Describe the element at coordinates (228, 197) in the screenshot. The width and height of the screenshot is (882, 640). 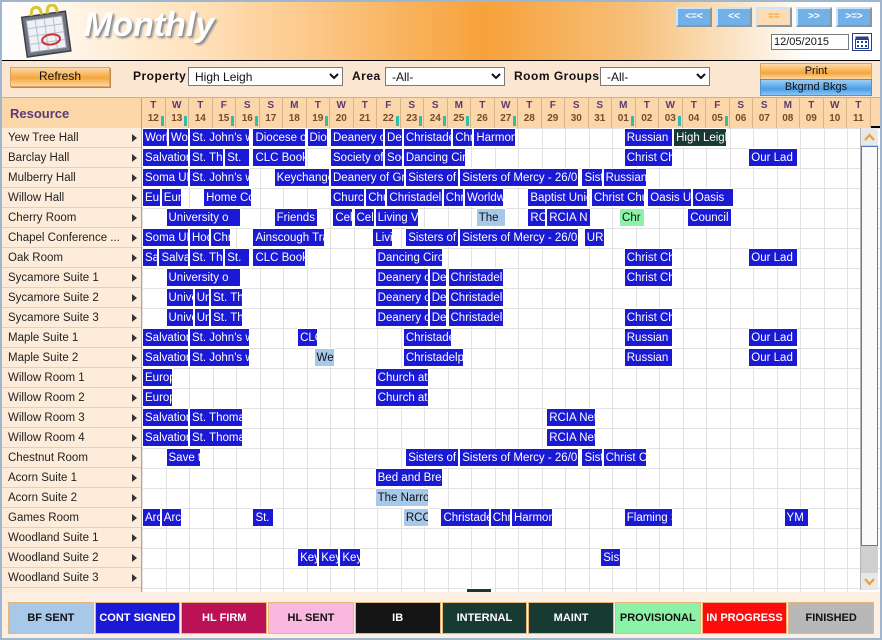
I see `booking-bar: Home Coun` at that location.